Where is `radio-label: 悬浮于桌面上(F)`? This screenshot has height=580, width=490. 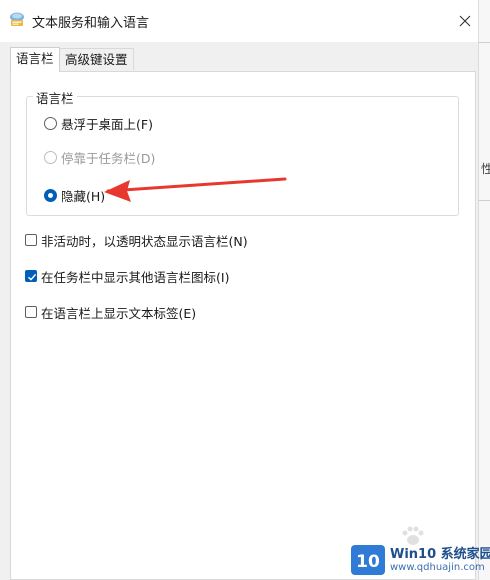
radio-label: 悬浮于桌面上(F) is located at coordinates (107, 124).